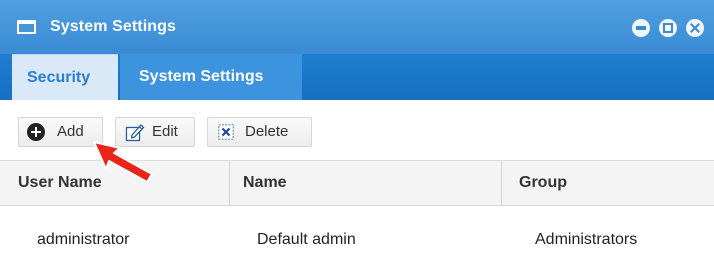 This screenshot has height=254, width=714. I want to click on minimize-icon, so click(641, 28).